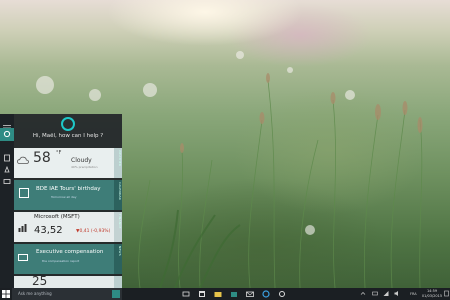  Describe the element at coordinates (375, 293) in the screenshot. I see `battery-icon` at that location.